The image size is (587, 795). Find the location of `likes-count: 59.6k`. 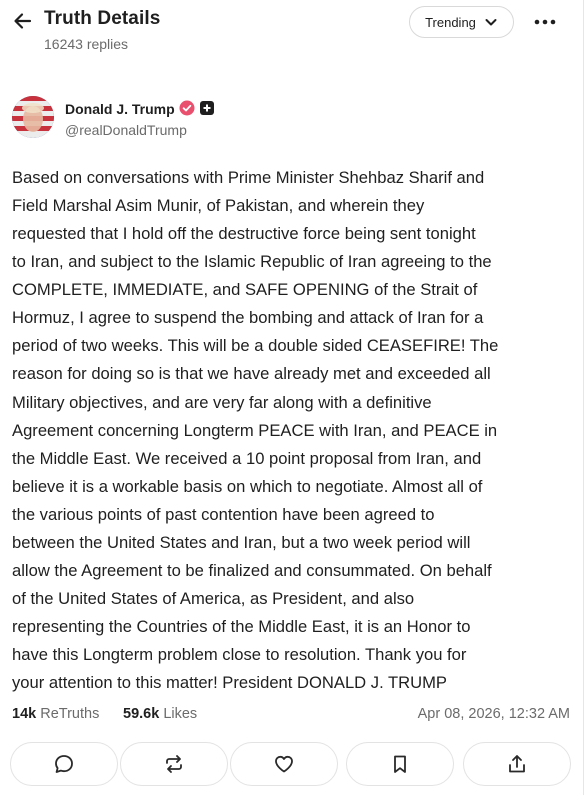

likes-count: 59.6k is located at coordinates (141, 714).